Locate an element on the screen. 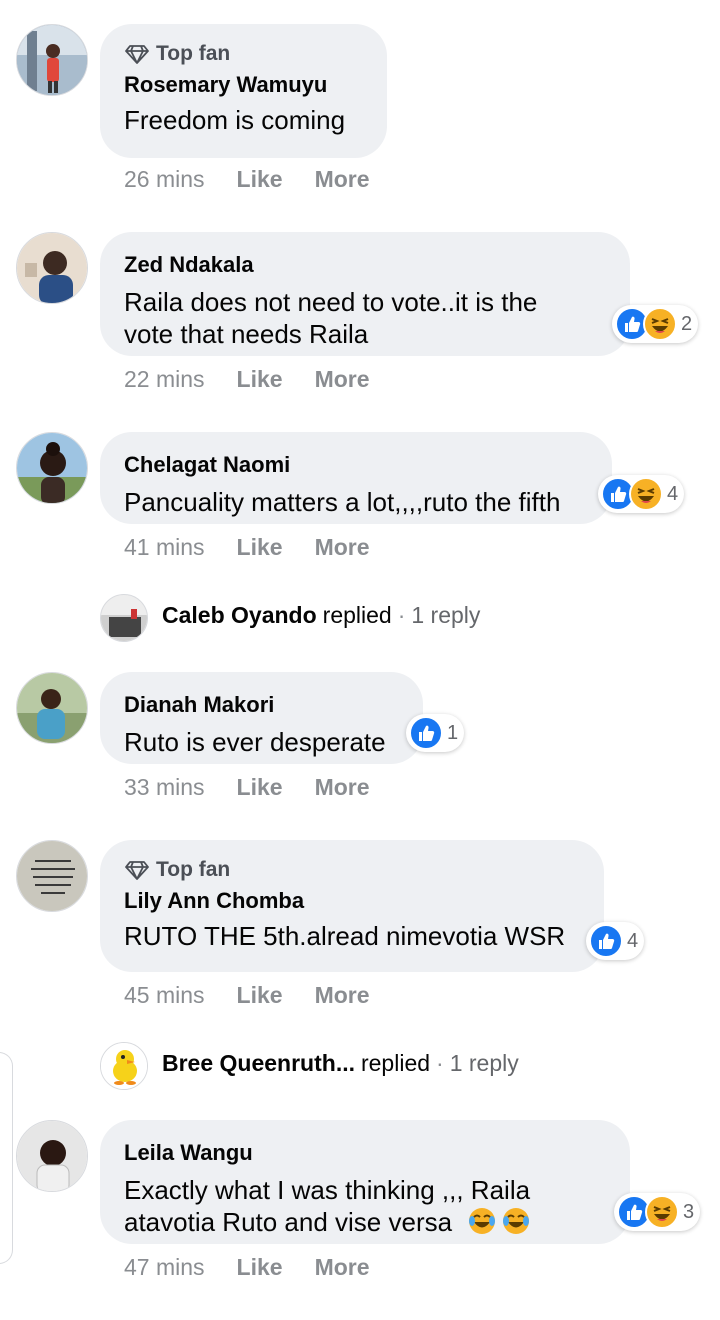 Image resolution: width=720 pixels, height=1320 pixels. comment-actions: 41 mins Like More is located at coordinates (263, 547).